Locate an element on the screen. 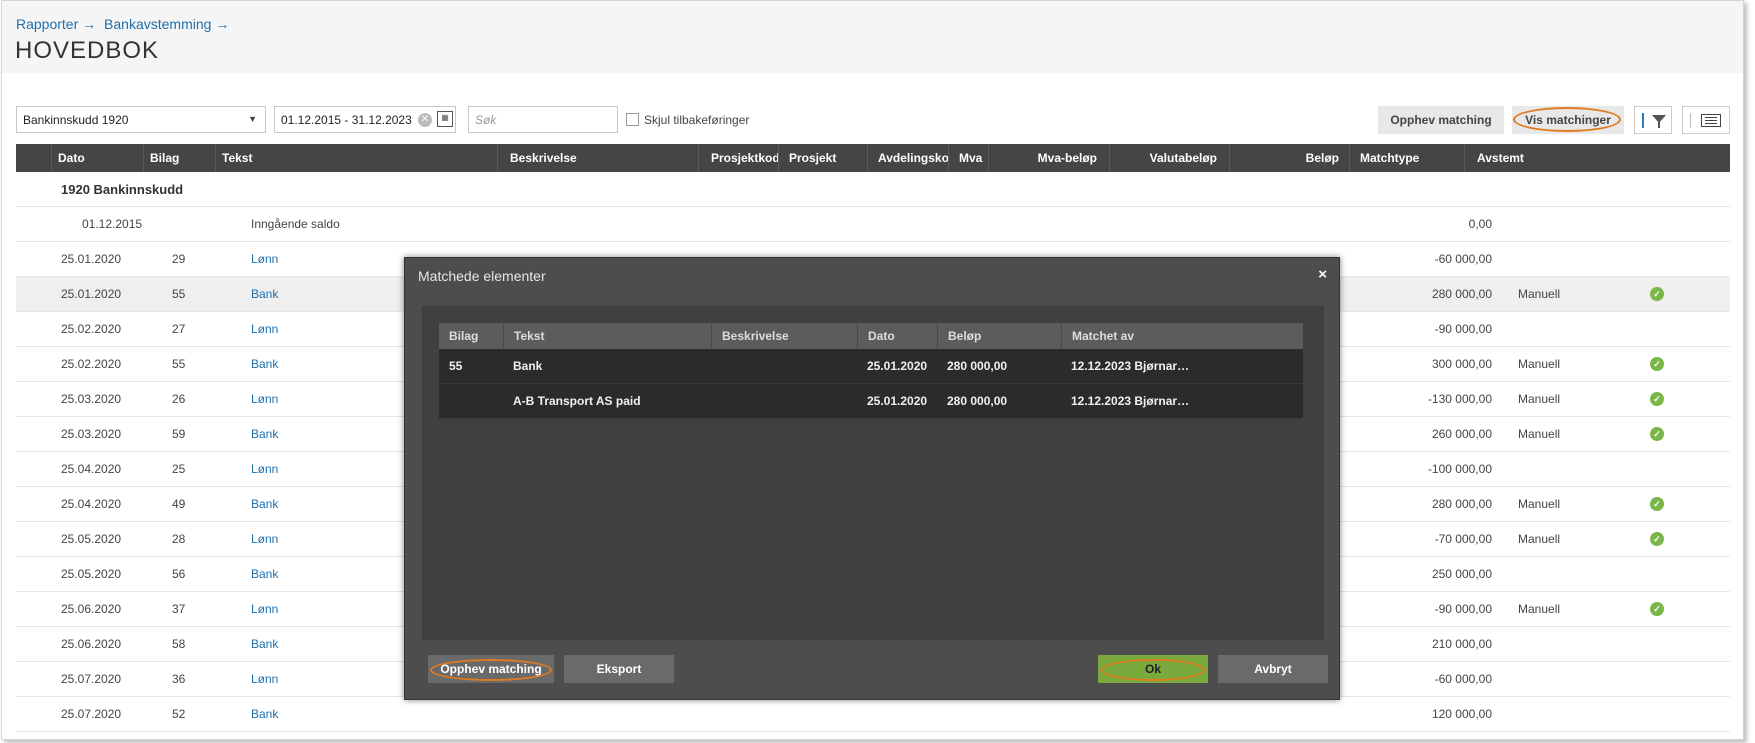  col-valutabelop: Valutabeløp is located at coordinates (1169, 158).